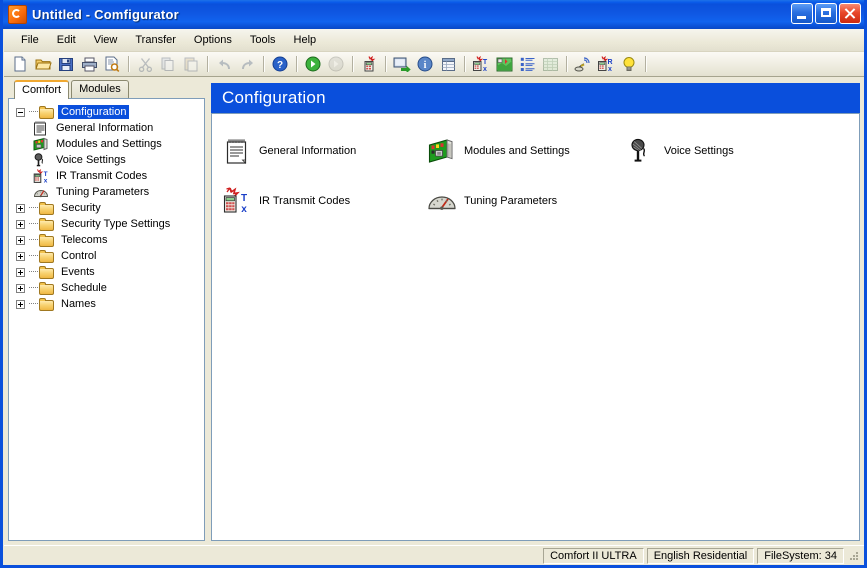 The height and width of the screenshot is (568, 867). Describe the element at coordinates (17, 14) in the screenshot. I see `comfigurator-logo-icon` at that location.